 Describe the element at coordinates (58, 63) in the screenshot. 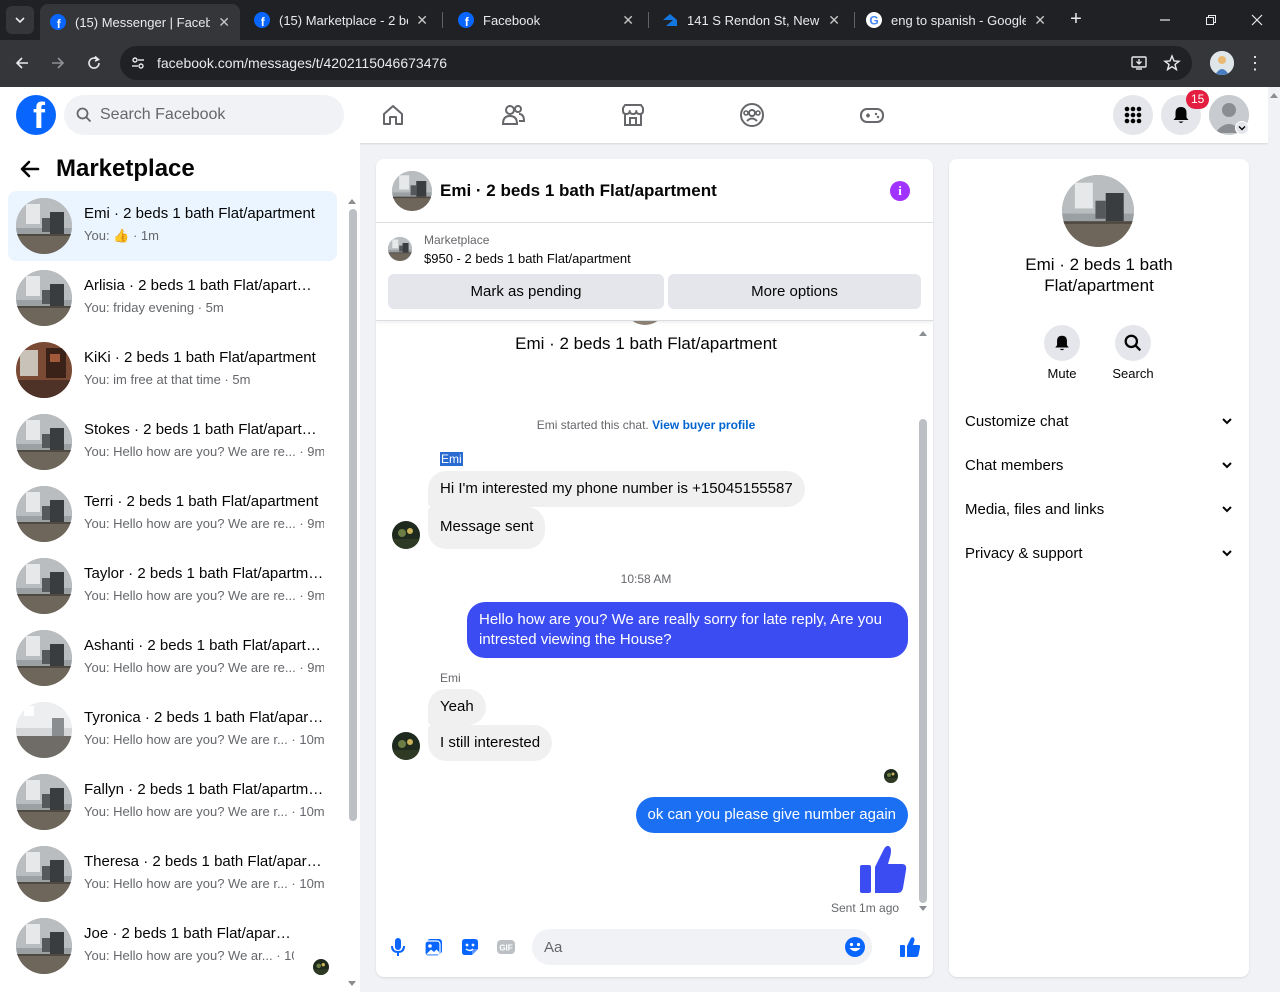

I see `forward-button` at that location.